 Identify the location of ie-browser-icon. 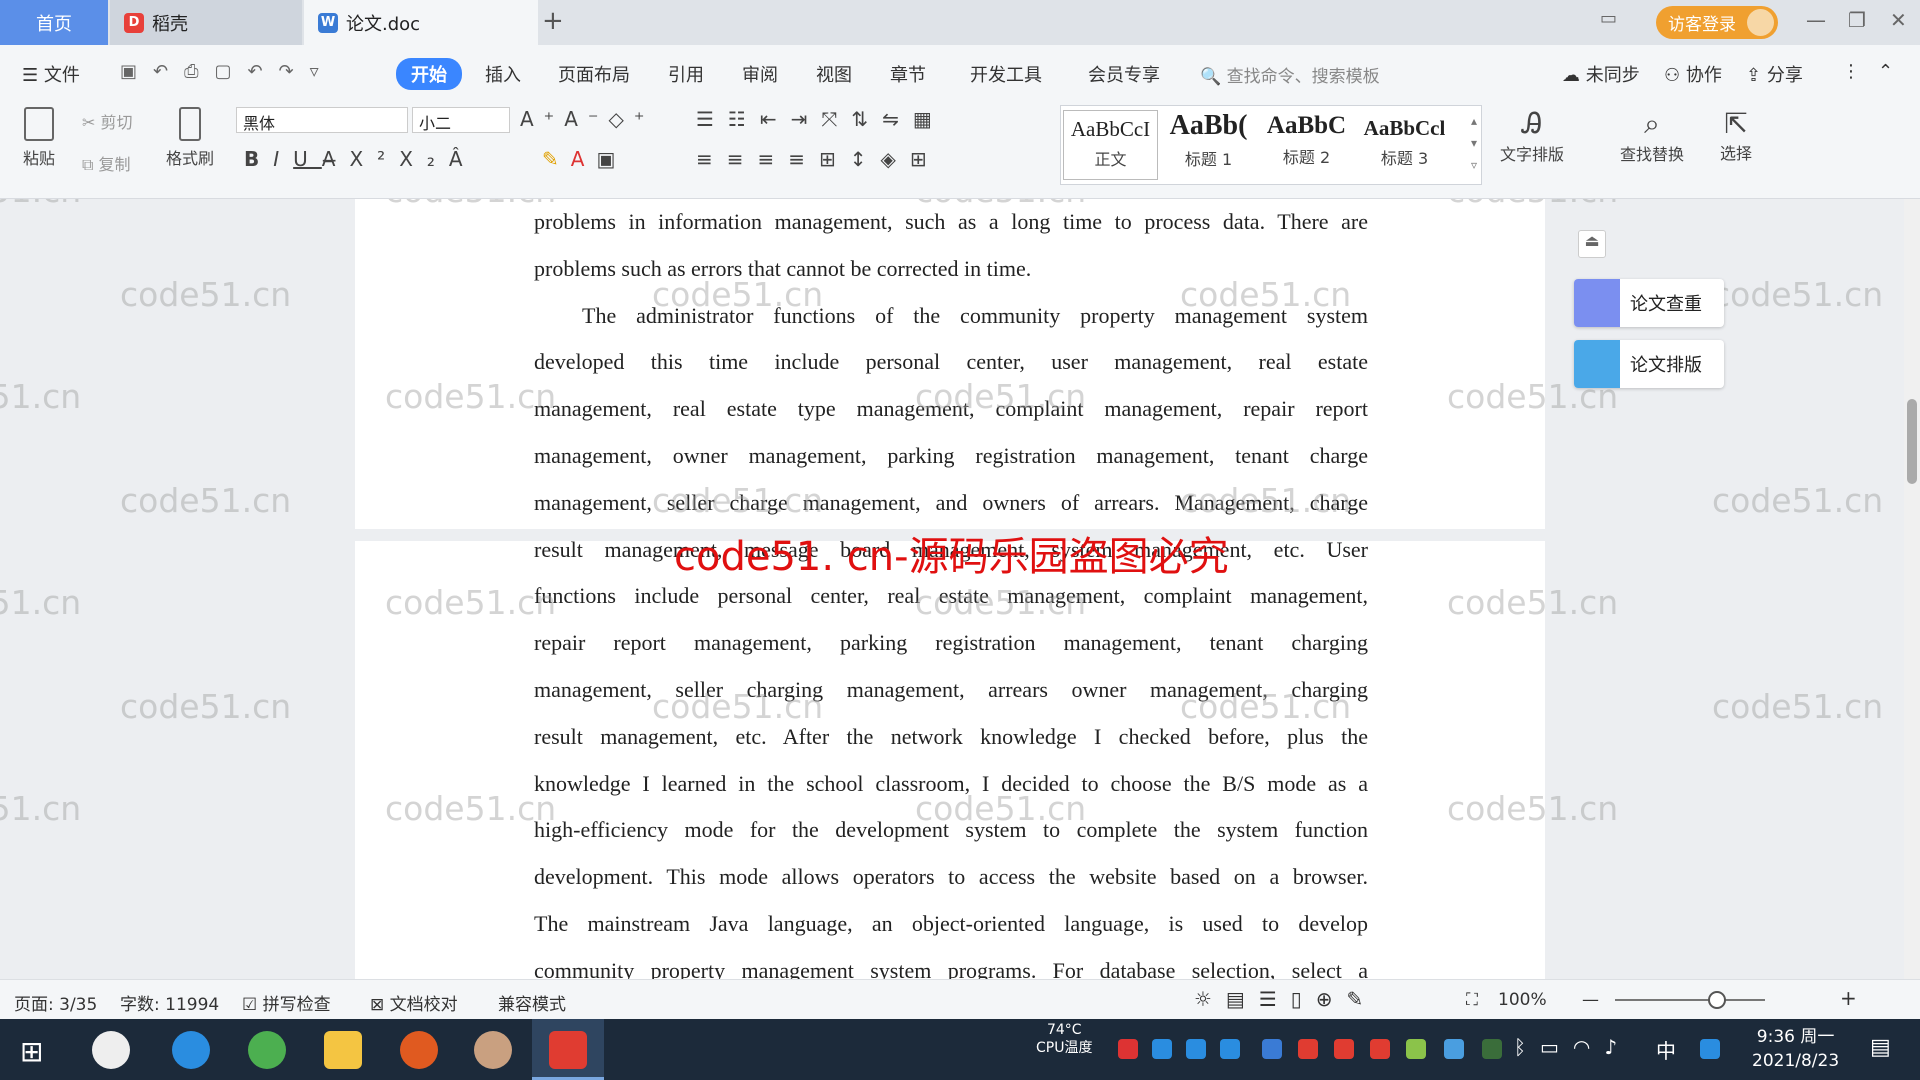
(191, 1050).